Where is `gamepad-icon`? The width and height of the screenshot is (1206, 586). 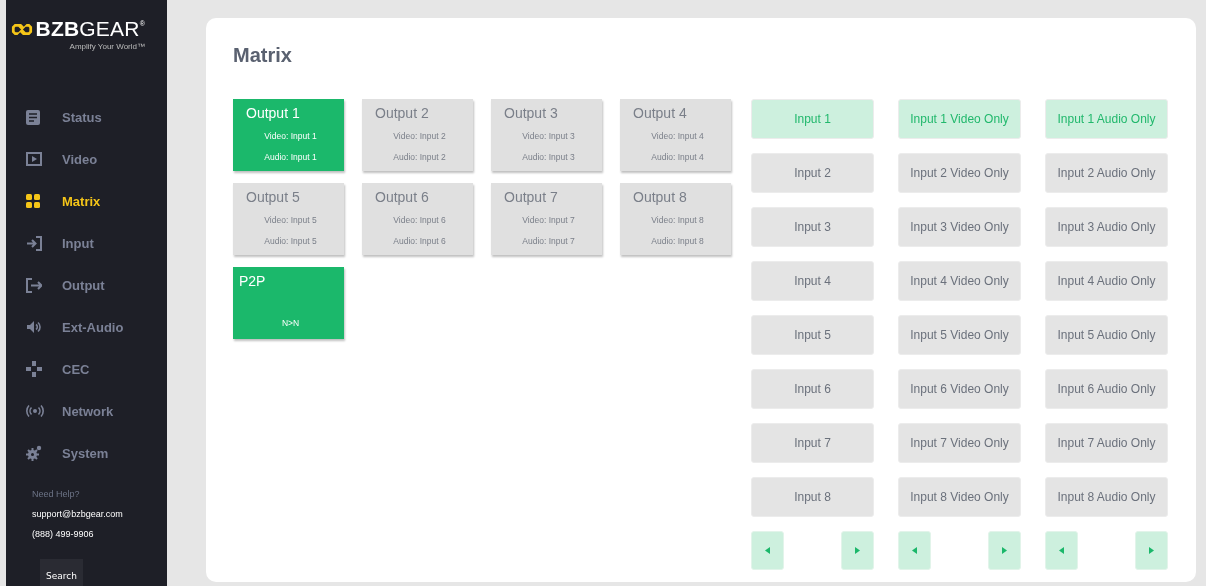 gamepad-icon is located at coordinates (34, 369).